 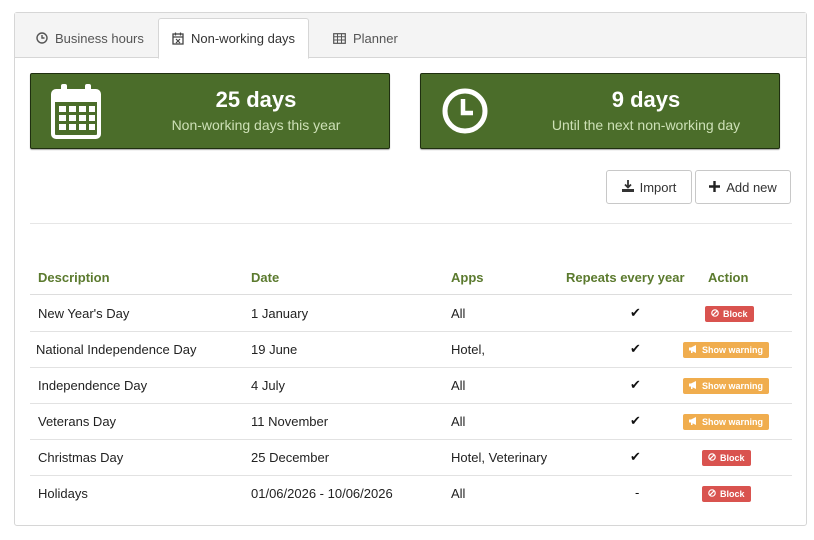 I want to click on stat-card-days-this-year: 25 days Non-working days this year, so click(x=210, y=111).